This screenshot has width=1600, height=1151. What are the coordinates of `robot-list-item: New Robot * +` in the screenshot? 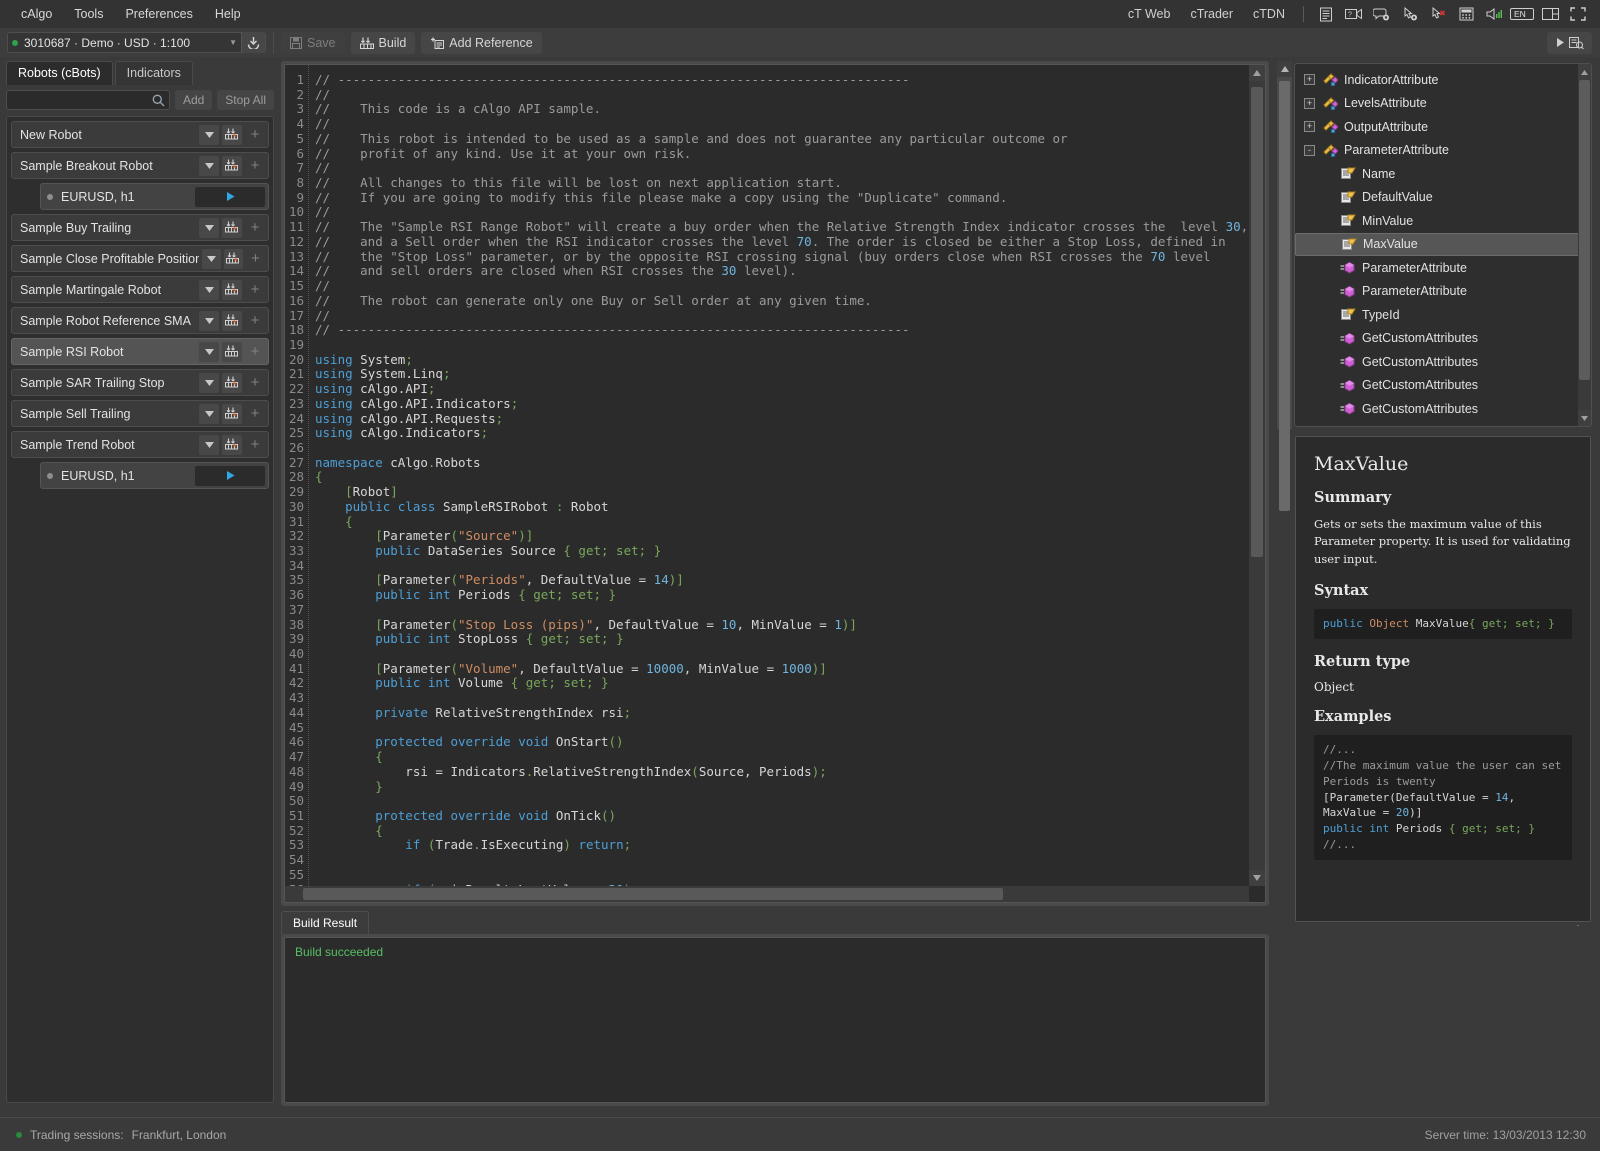 It's located at (140, 134).